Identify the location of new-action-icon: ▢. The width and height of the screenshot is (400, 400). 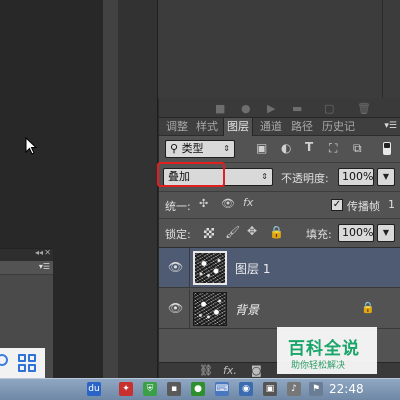
(329, 108).